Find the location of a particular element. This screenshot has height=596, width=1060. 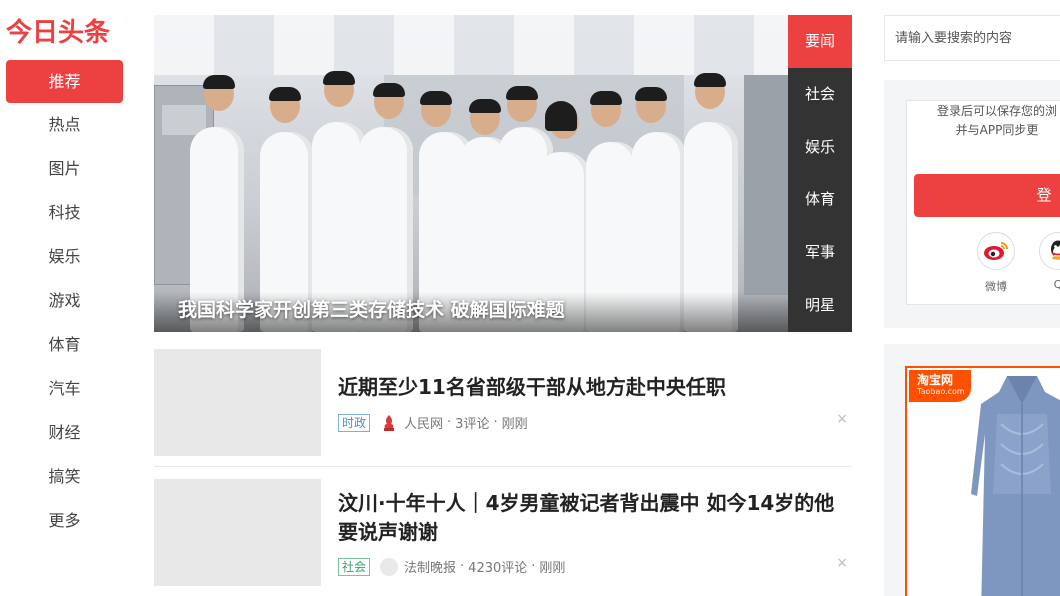

search-input is located at coordinates (972, 38).